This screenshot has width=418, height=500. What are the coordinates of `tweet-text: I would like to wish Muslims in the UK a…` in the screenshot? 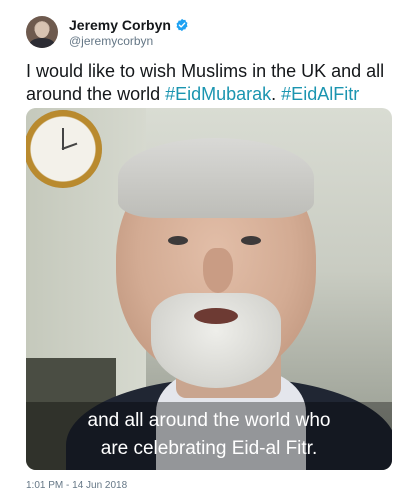 It's located at (211, 83).